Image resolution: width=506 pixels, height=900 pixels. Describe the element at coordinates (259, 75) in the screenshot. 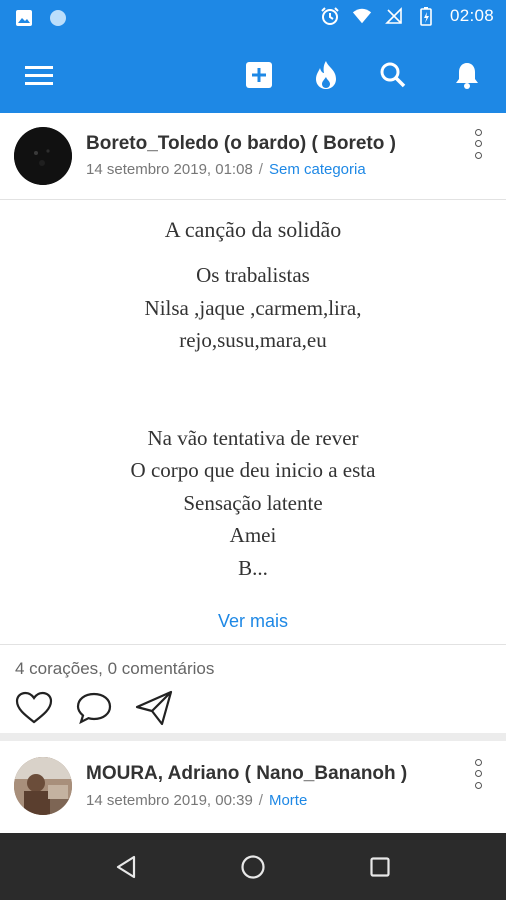

I see `add-post-icon` at that location.